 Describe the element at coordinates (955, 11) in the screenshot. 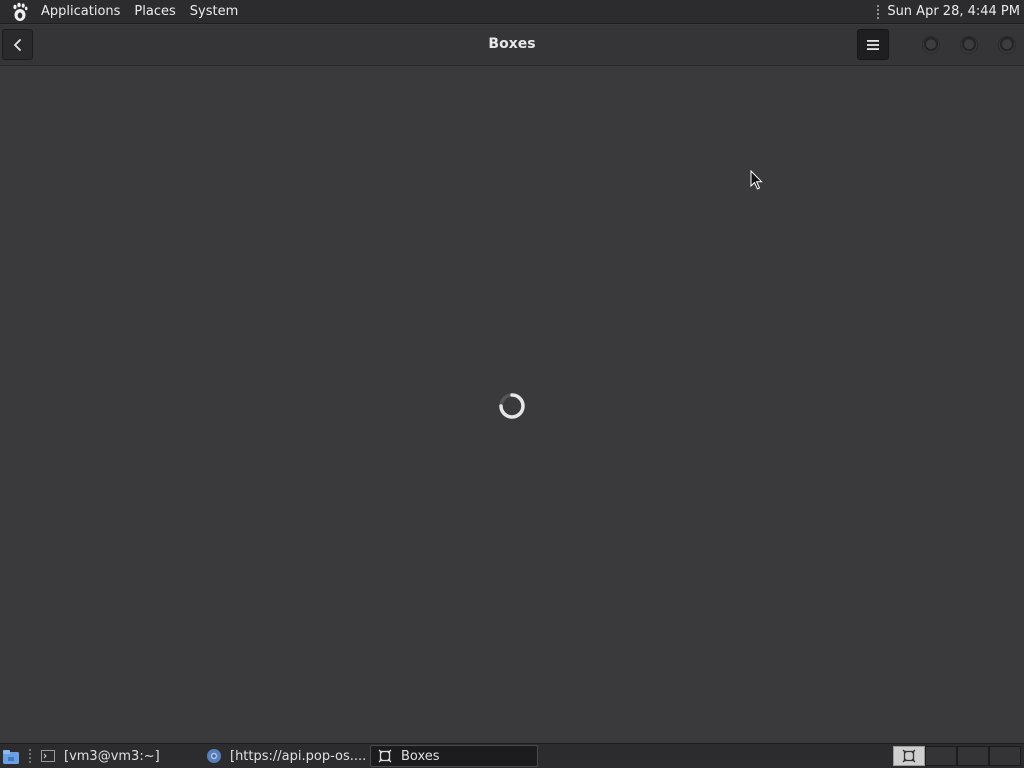

I see `clock: Sun Apr 28, 4:44 PM` at that location.